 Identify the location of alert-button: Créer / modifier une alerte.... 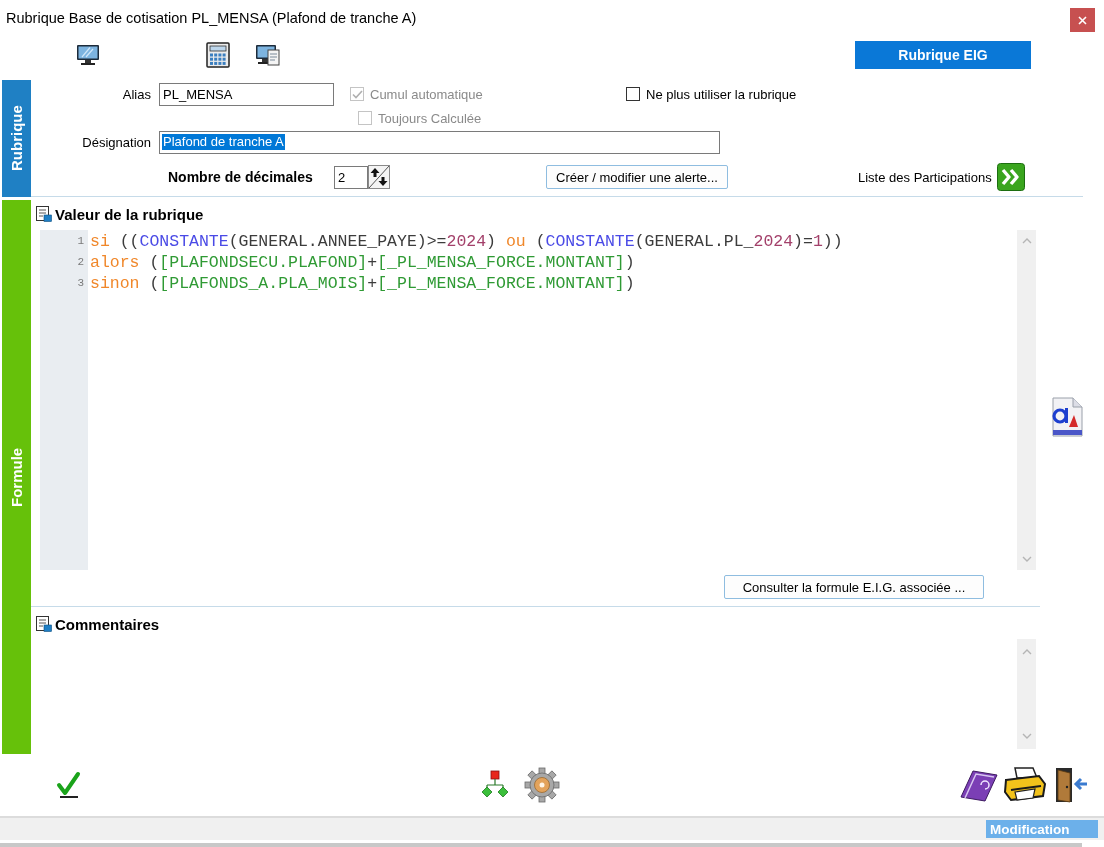
(637, 177).